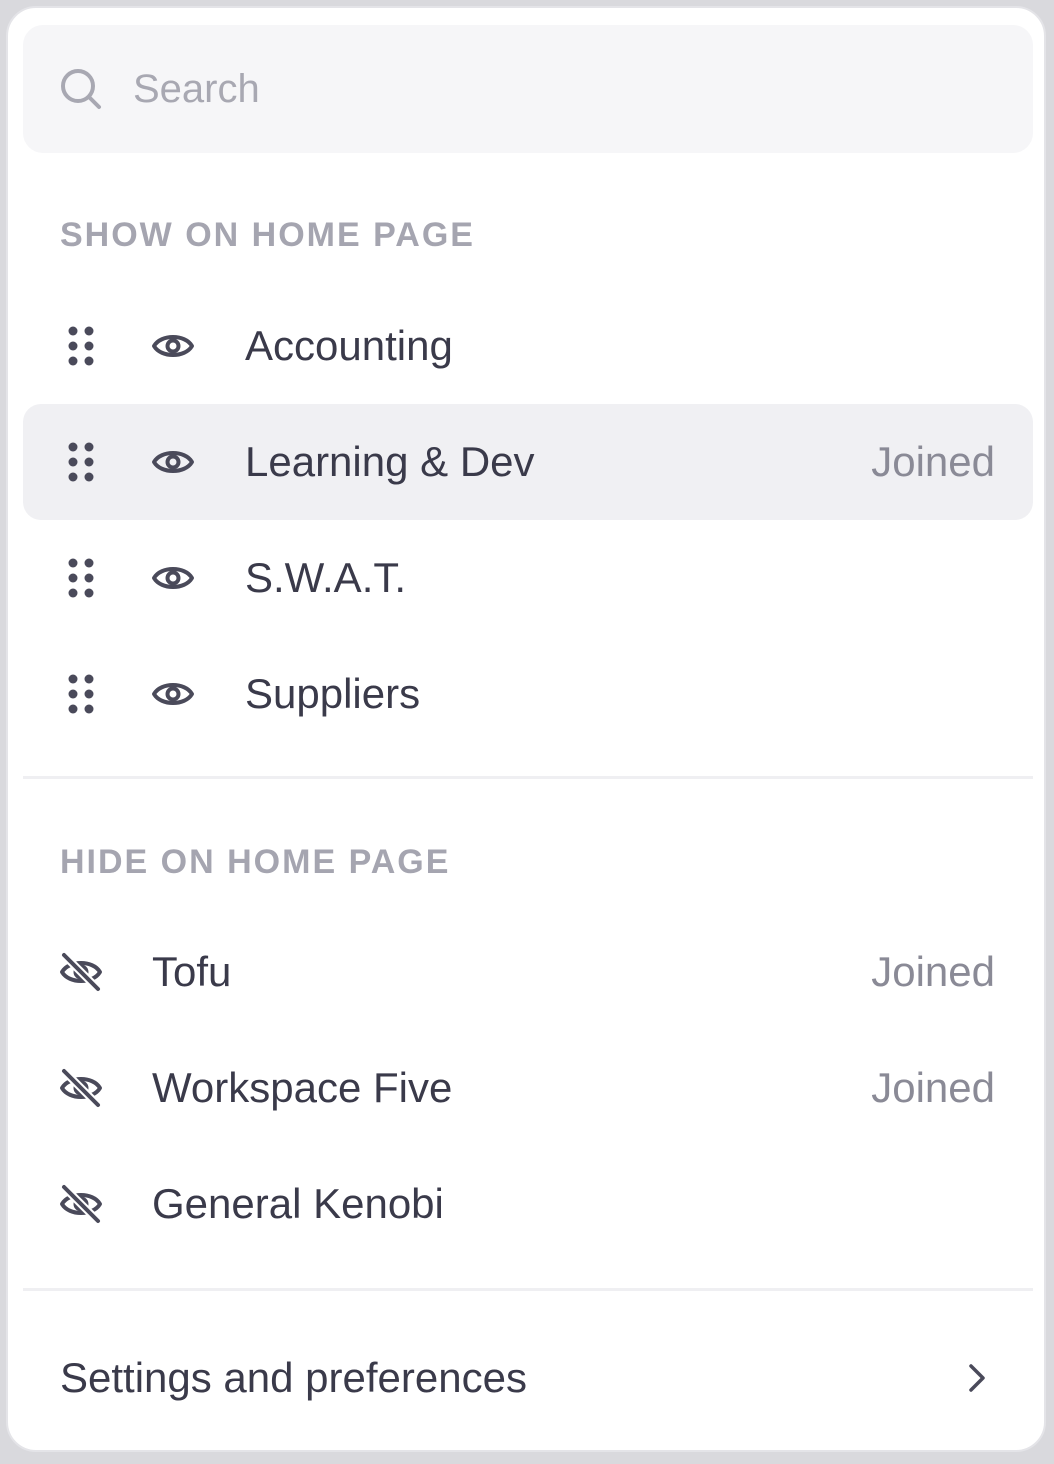  Describe the element at coordinates (543, 89) in the screenshot. I see `search-input` at that location.